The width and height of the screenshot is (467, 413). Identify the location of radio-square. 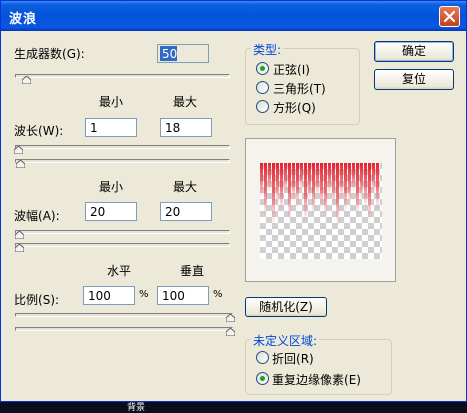
(262, 106).